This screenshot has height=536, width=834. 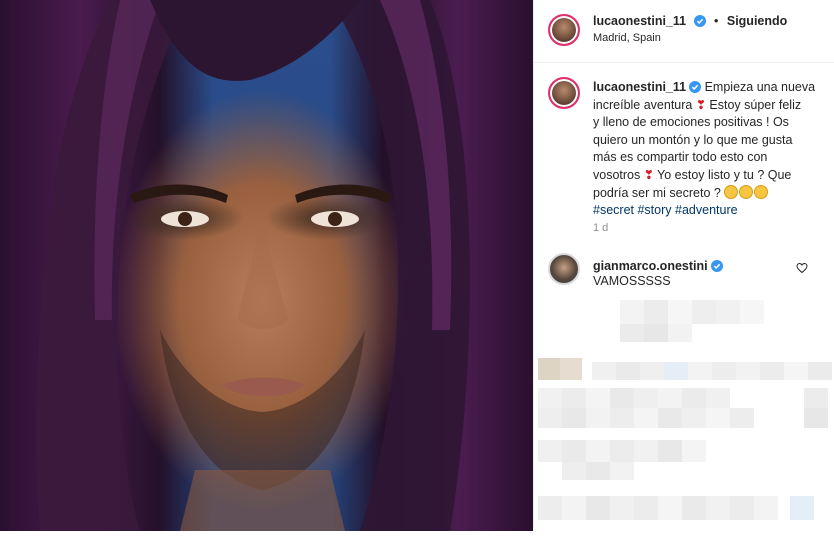 What do you see at coordinates (685, 410) in the screenshot?
I see `pixelation-mosaic` at bounding box center [685, 410].